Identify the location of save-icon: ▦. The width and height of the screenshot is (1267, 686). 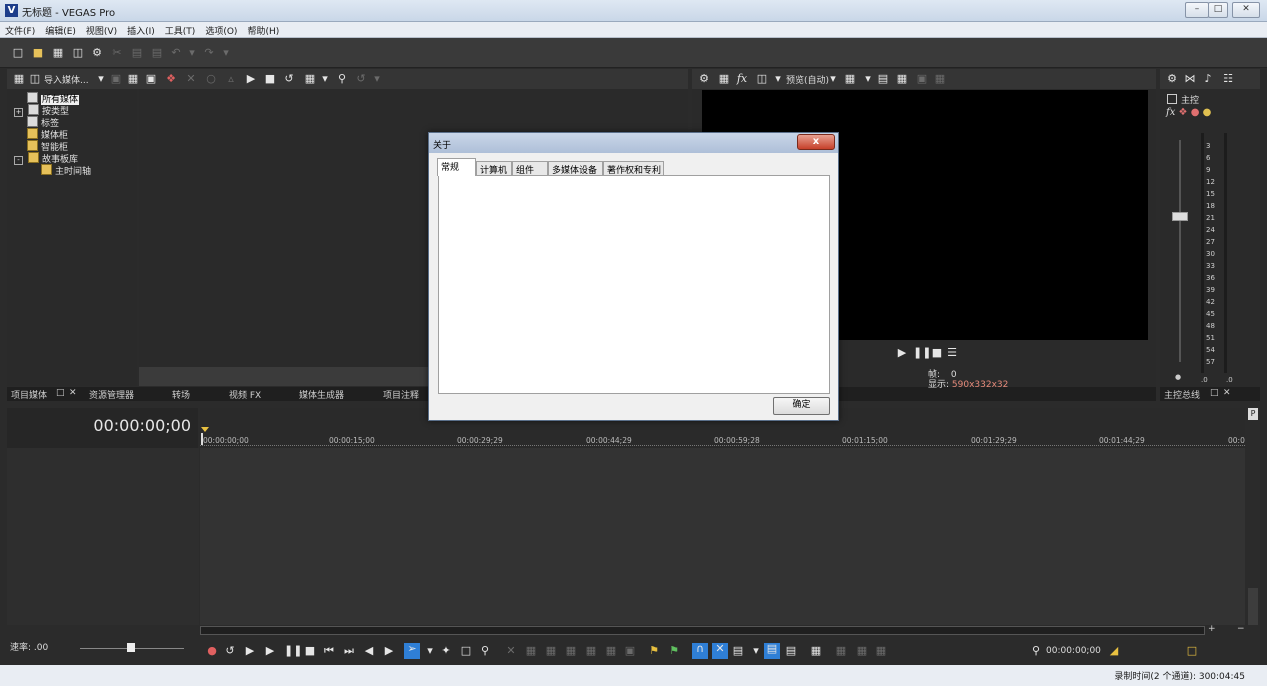
(58, 53).